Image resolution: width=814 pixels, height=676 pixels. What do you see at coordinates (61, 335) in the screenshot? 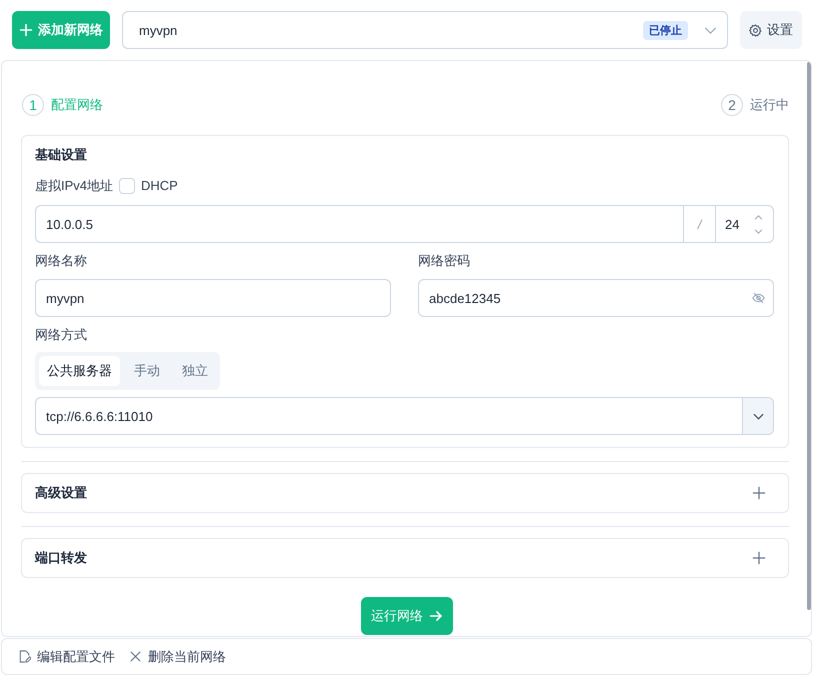
I see `field-label: 网络方式` at bounding box center [61, 335].